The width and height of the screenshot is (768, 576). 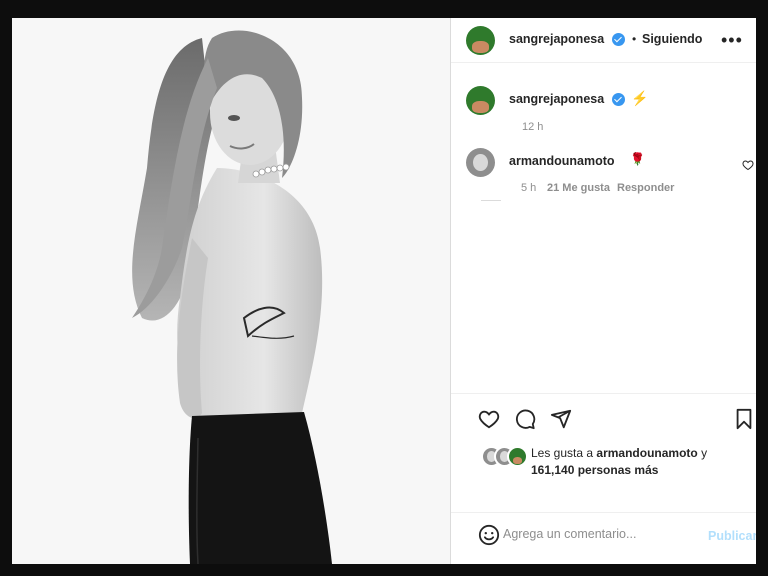 What do you see at coordinates (561, 419) in the screenshot?
I see `share-icon` at bounding box center [561, 419].